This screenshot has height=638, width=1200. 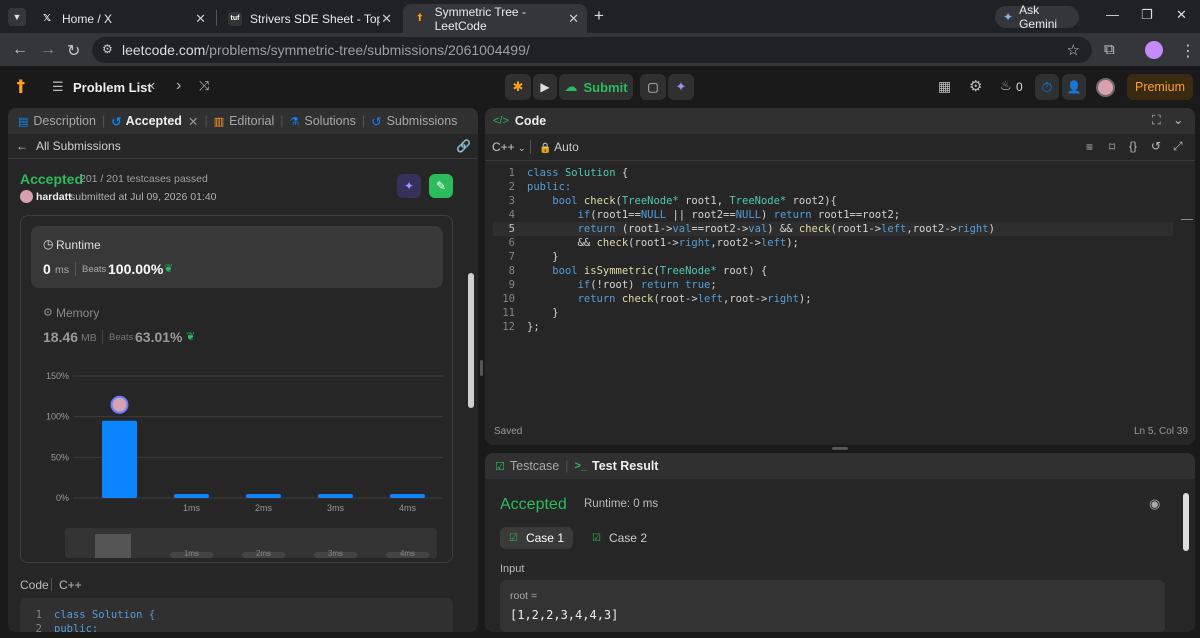 What do you see at coordinates (1178, 146) in the screenshot?
I see `expand-icon: ⤢` at bounding box center [1178, 146].